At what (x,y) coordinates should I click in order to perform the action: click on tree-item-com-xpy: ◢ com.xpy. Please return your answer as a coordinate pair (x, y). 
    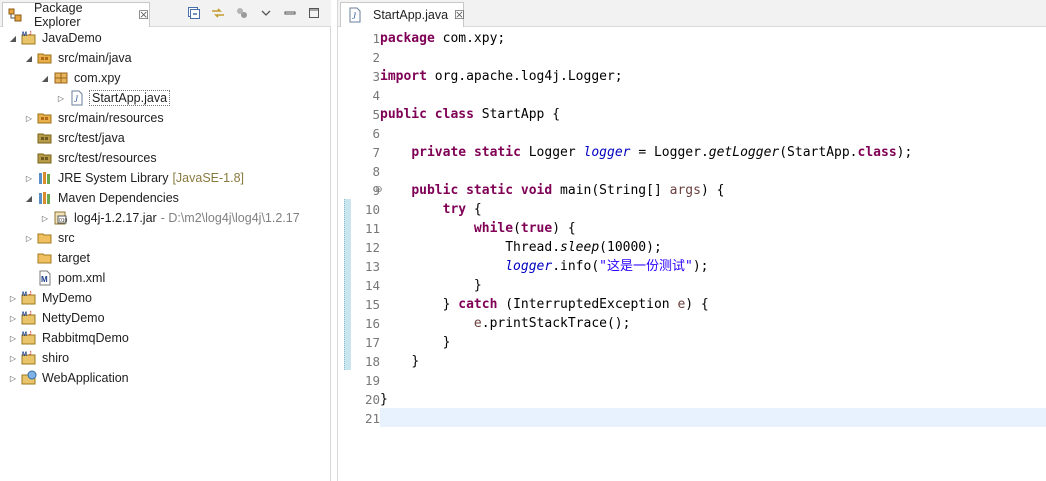
    Looking at the image, I should click on (80, 78).